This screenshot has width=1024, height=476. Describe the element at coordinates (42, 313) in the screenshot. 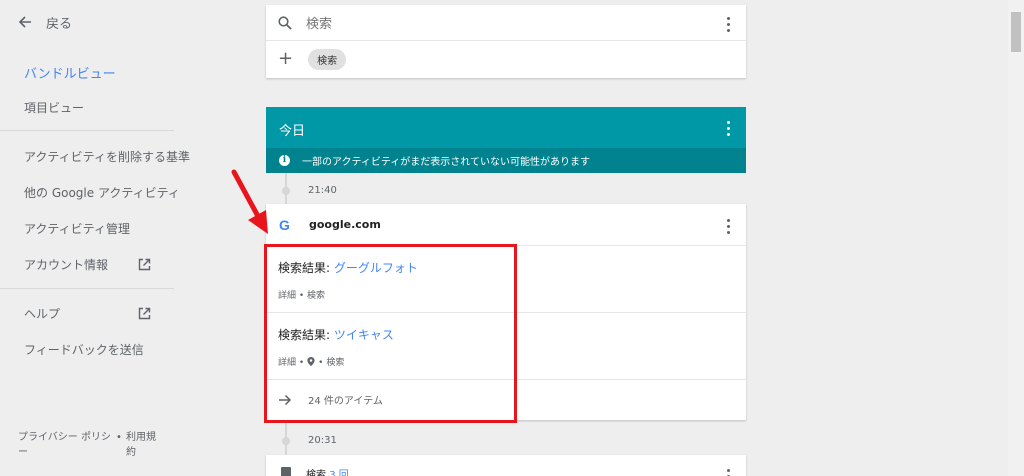

I see `nav-help: ヘルプ` at that location.